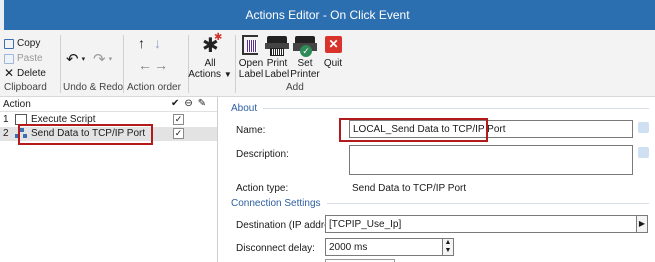  I want to click on redo-dropdown-icon: ▾, so click(110, 59).